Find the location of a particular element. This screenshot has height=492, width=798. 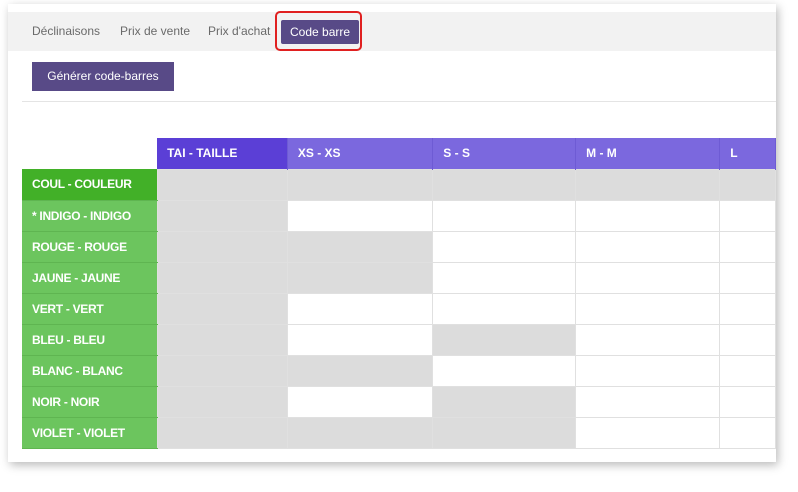

matrix-row: COUL - COULEUR is located at coordinates (399, 184).